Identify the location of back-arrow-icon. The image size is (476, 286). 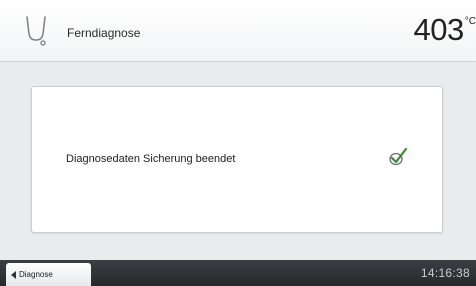
(13, 274).